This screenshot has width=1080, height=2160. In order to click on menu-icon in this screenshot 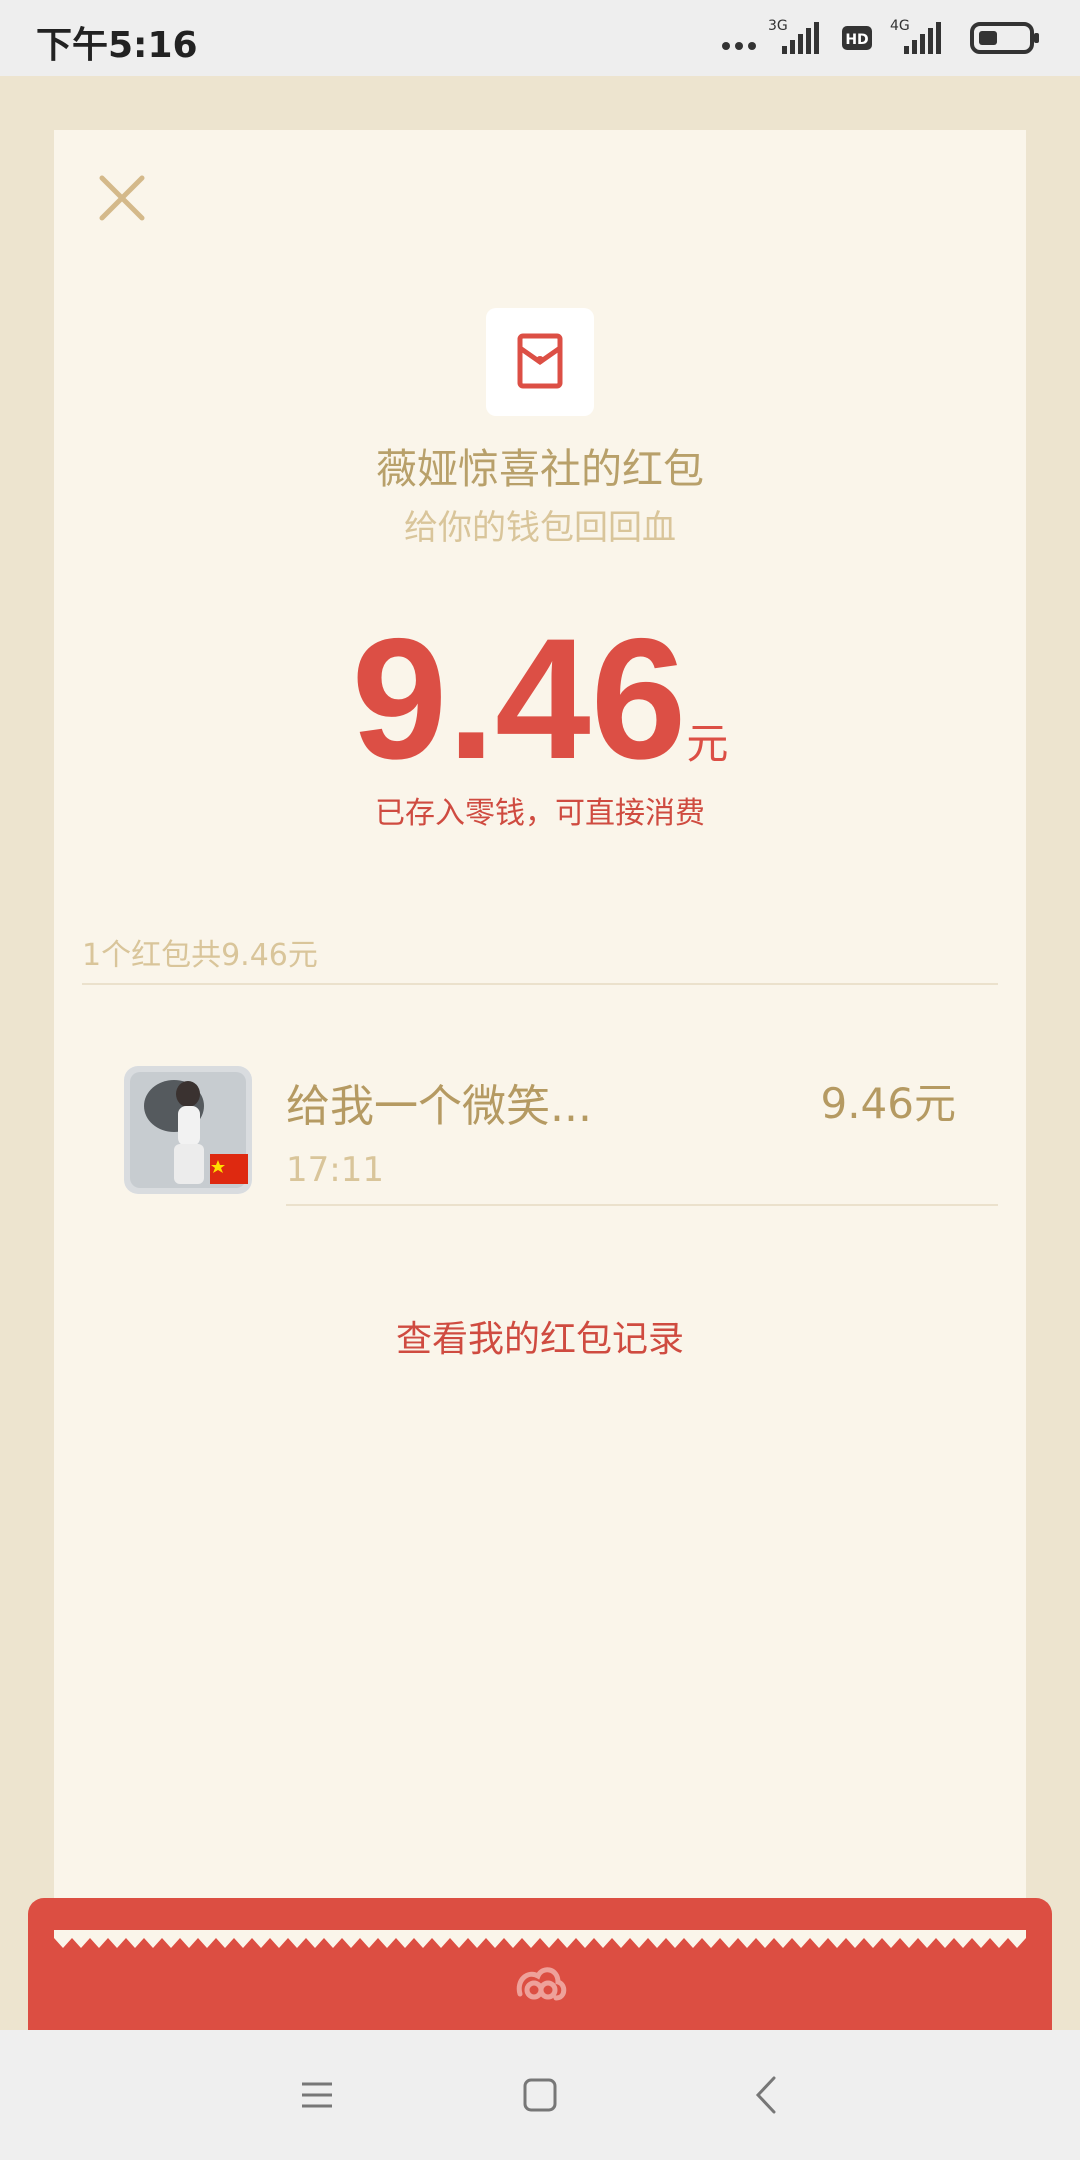, I will do `click(317, 2095)`.